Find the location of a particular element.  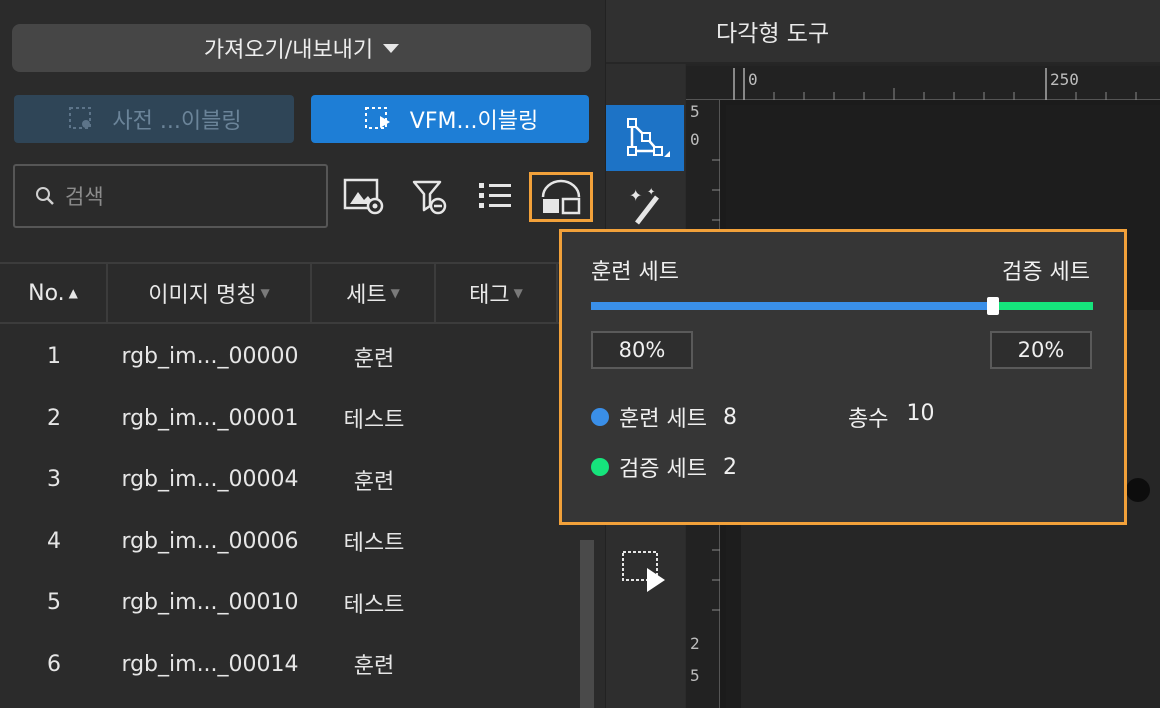

train-dot-icon is located at coordinates (600, 417).